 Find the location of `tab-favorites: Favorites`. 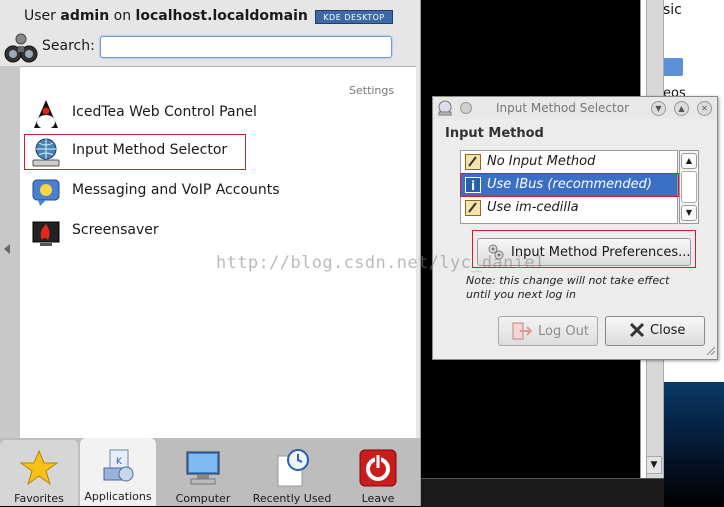

tab-favorites: Favorites is located at coordinates (39, 473).